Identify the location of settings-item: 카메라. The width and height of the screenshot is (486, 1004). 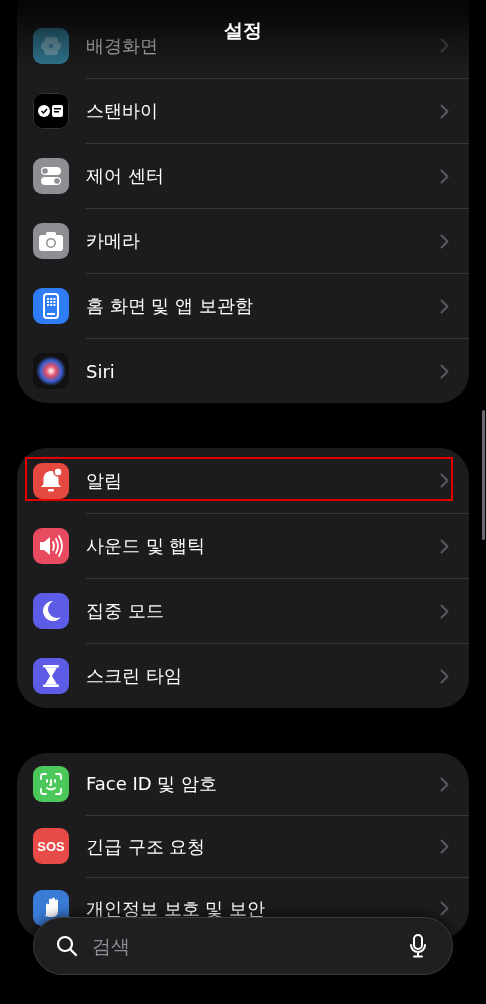
(113, 241).